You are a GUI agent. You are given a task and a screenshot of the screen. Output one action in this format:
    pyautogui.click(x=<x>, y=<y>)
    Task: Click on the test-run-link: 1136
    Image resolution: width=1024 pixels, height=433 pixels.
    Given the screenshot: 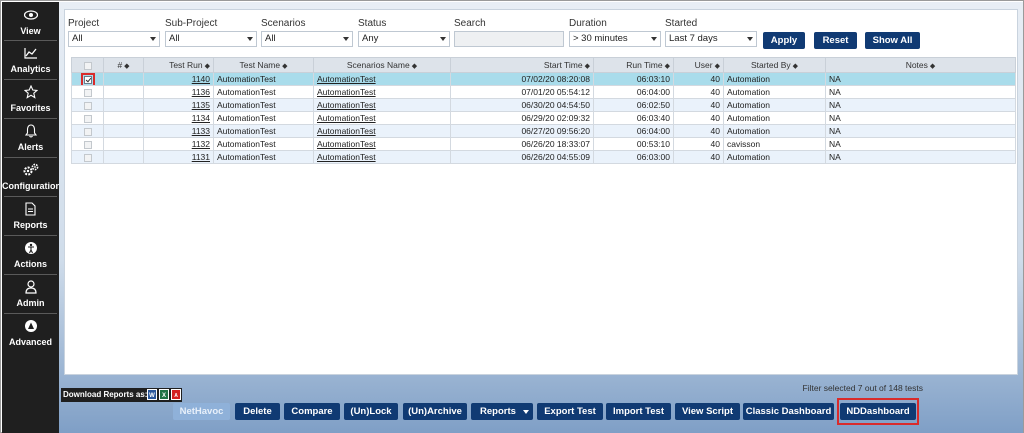 What is the action you would take?
    pyautogui.click(x=201, y=92)
    